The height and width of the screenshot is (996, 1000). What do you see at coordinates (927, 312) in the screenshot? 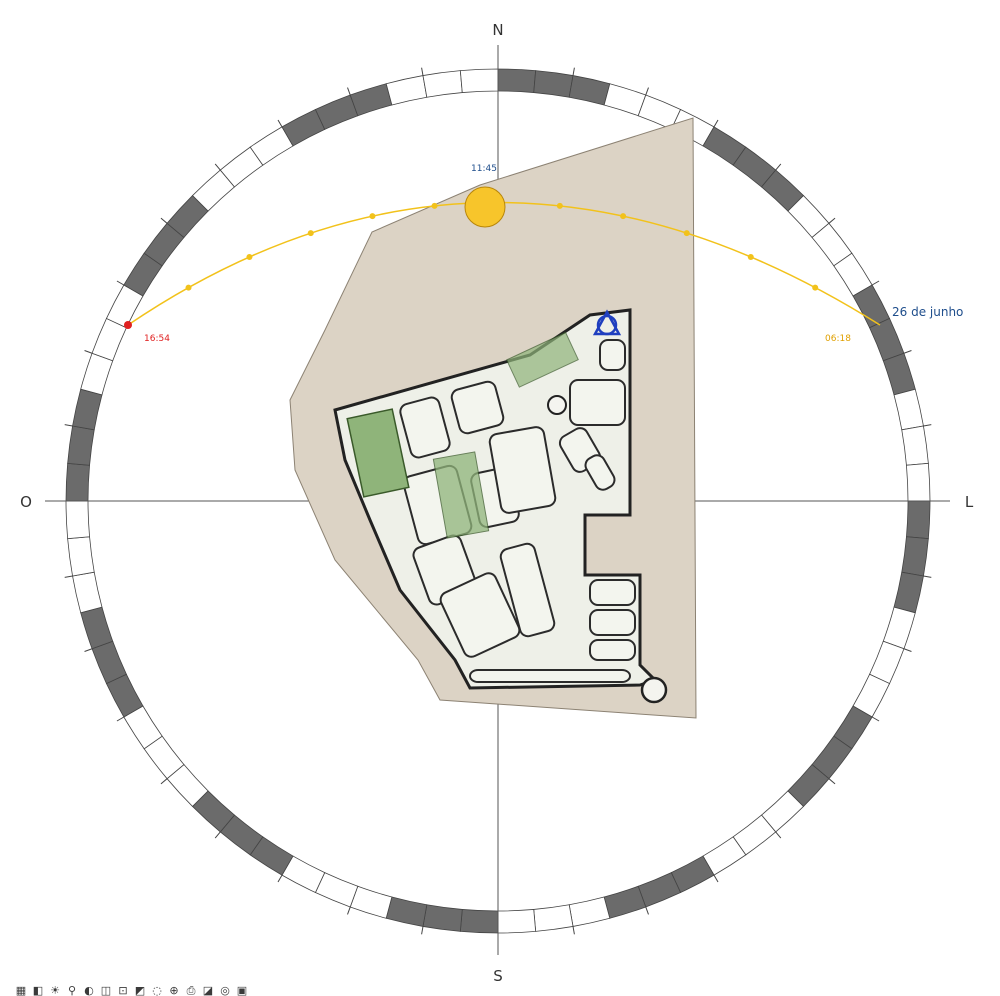
I see `date-label: 26 de junho` at bounding box center [927, 312].